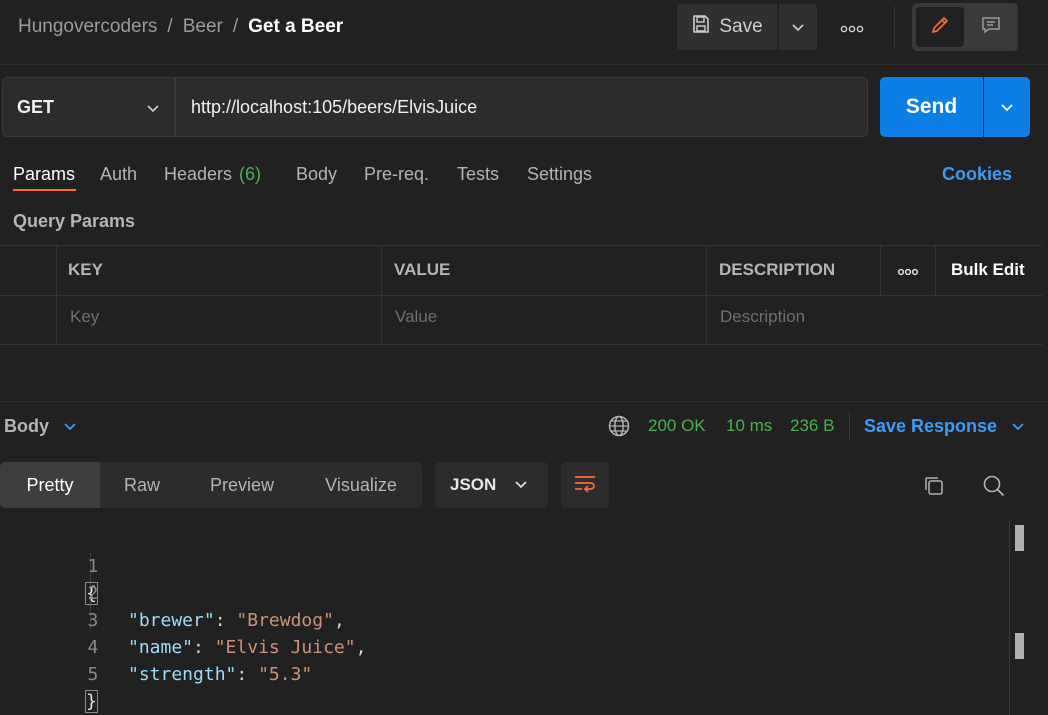 The width and height of the screenshot is (1048, 715). I want to click on tab-headers: Headers (6), so click(212, 174).